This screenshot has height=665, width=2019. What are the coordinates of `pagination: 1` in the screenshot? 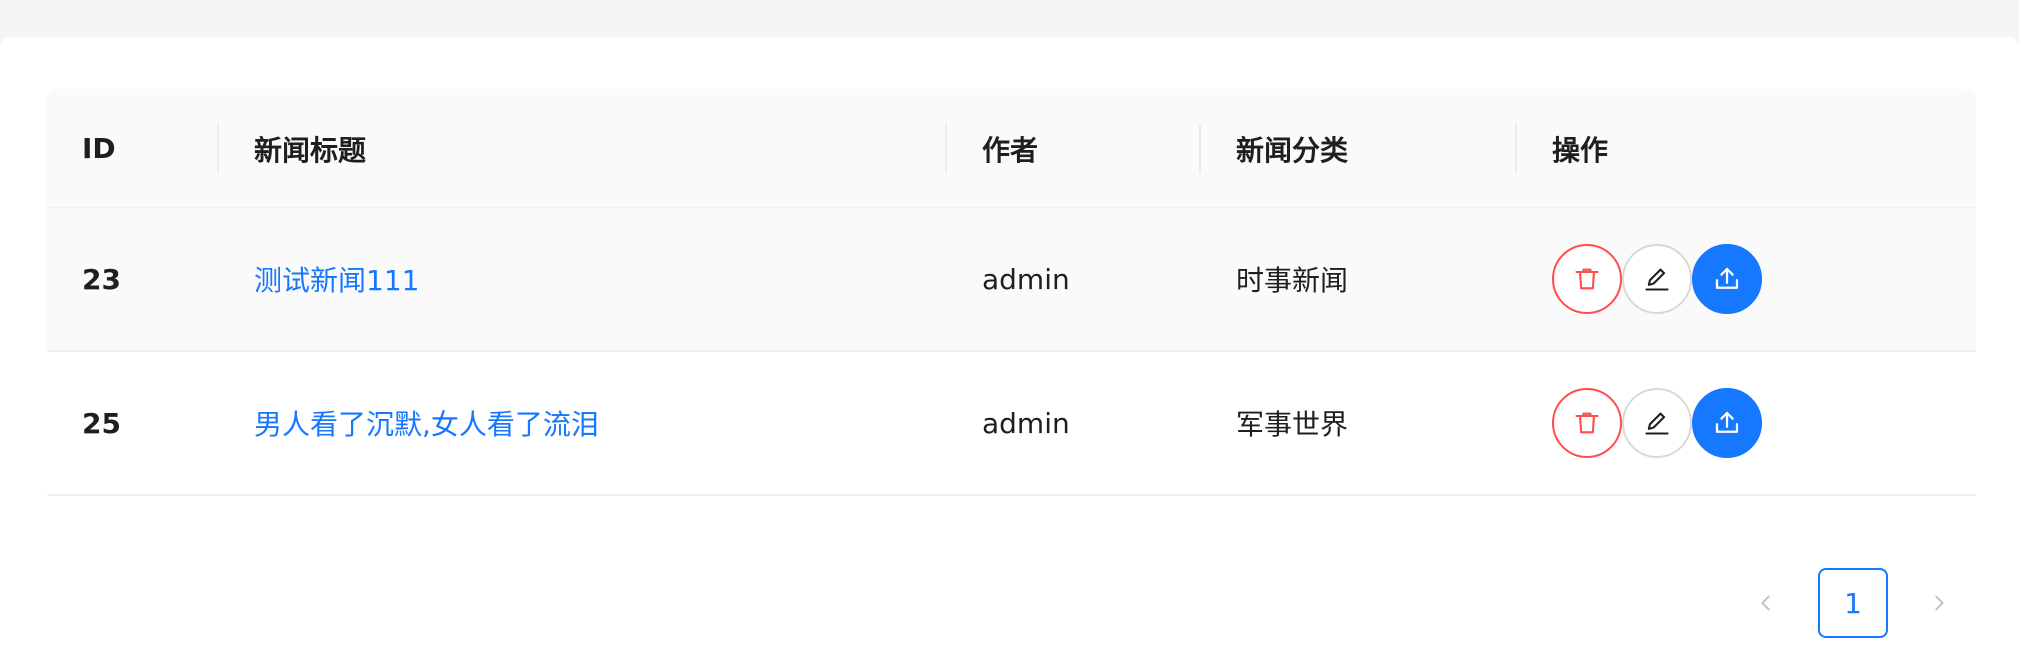 It's located at (1009, 603).